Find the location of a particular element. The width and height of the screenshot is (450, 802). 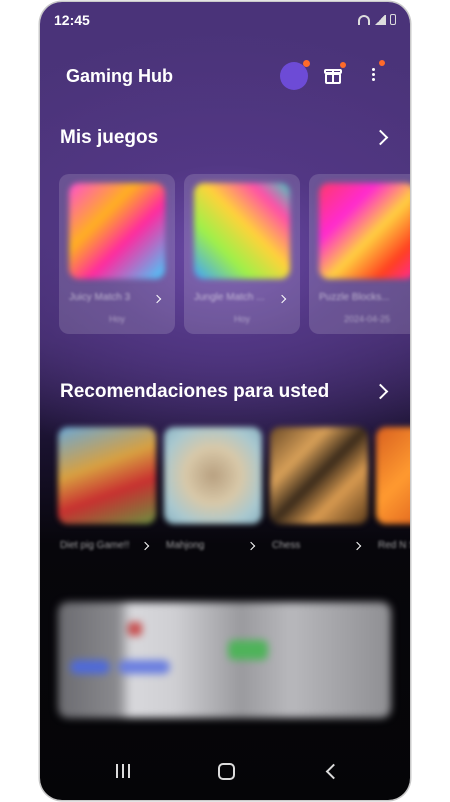

recommendations-chevron-right-icon is located at coordinates (380, 391).